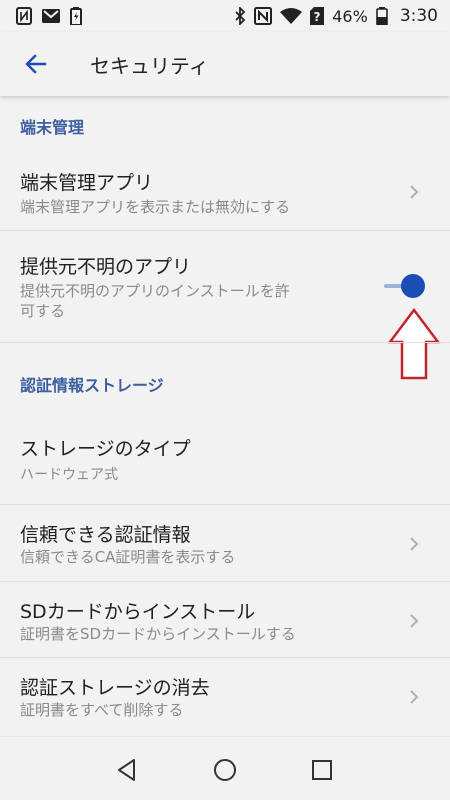  Describe the element at coordinates (76, 16) in the screenshot. I see `battery-small-icon` at that location.